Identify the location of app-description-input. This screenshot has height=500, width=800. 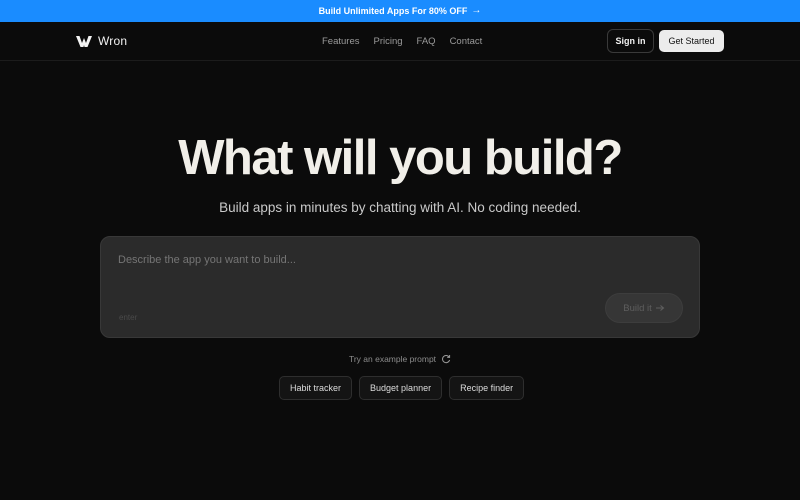
(398, 260).